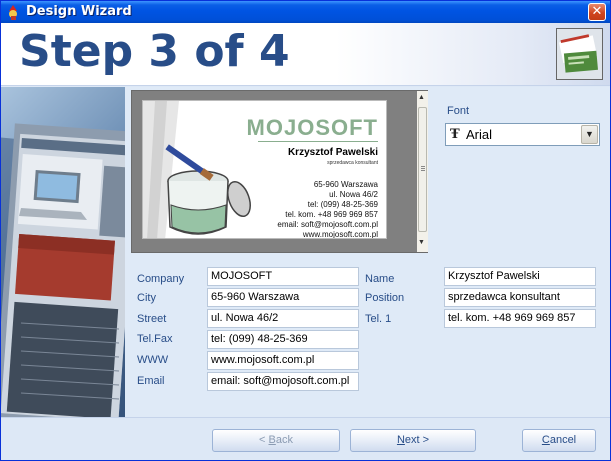  What do you see at coordinates (400, 440) in the screenshot?
I see `next-button-key: N` at bounding box center [400, 440].